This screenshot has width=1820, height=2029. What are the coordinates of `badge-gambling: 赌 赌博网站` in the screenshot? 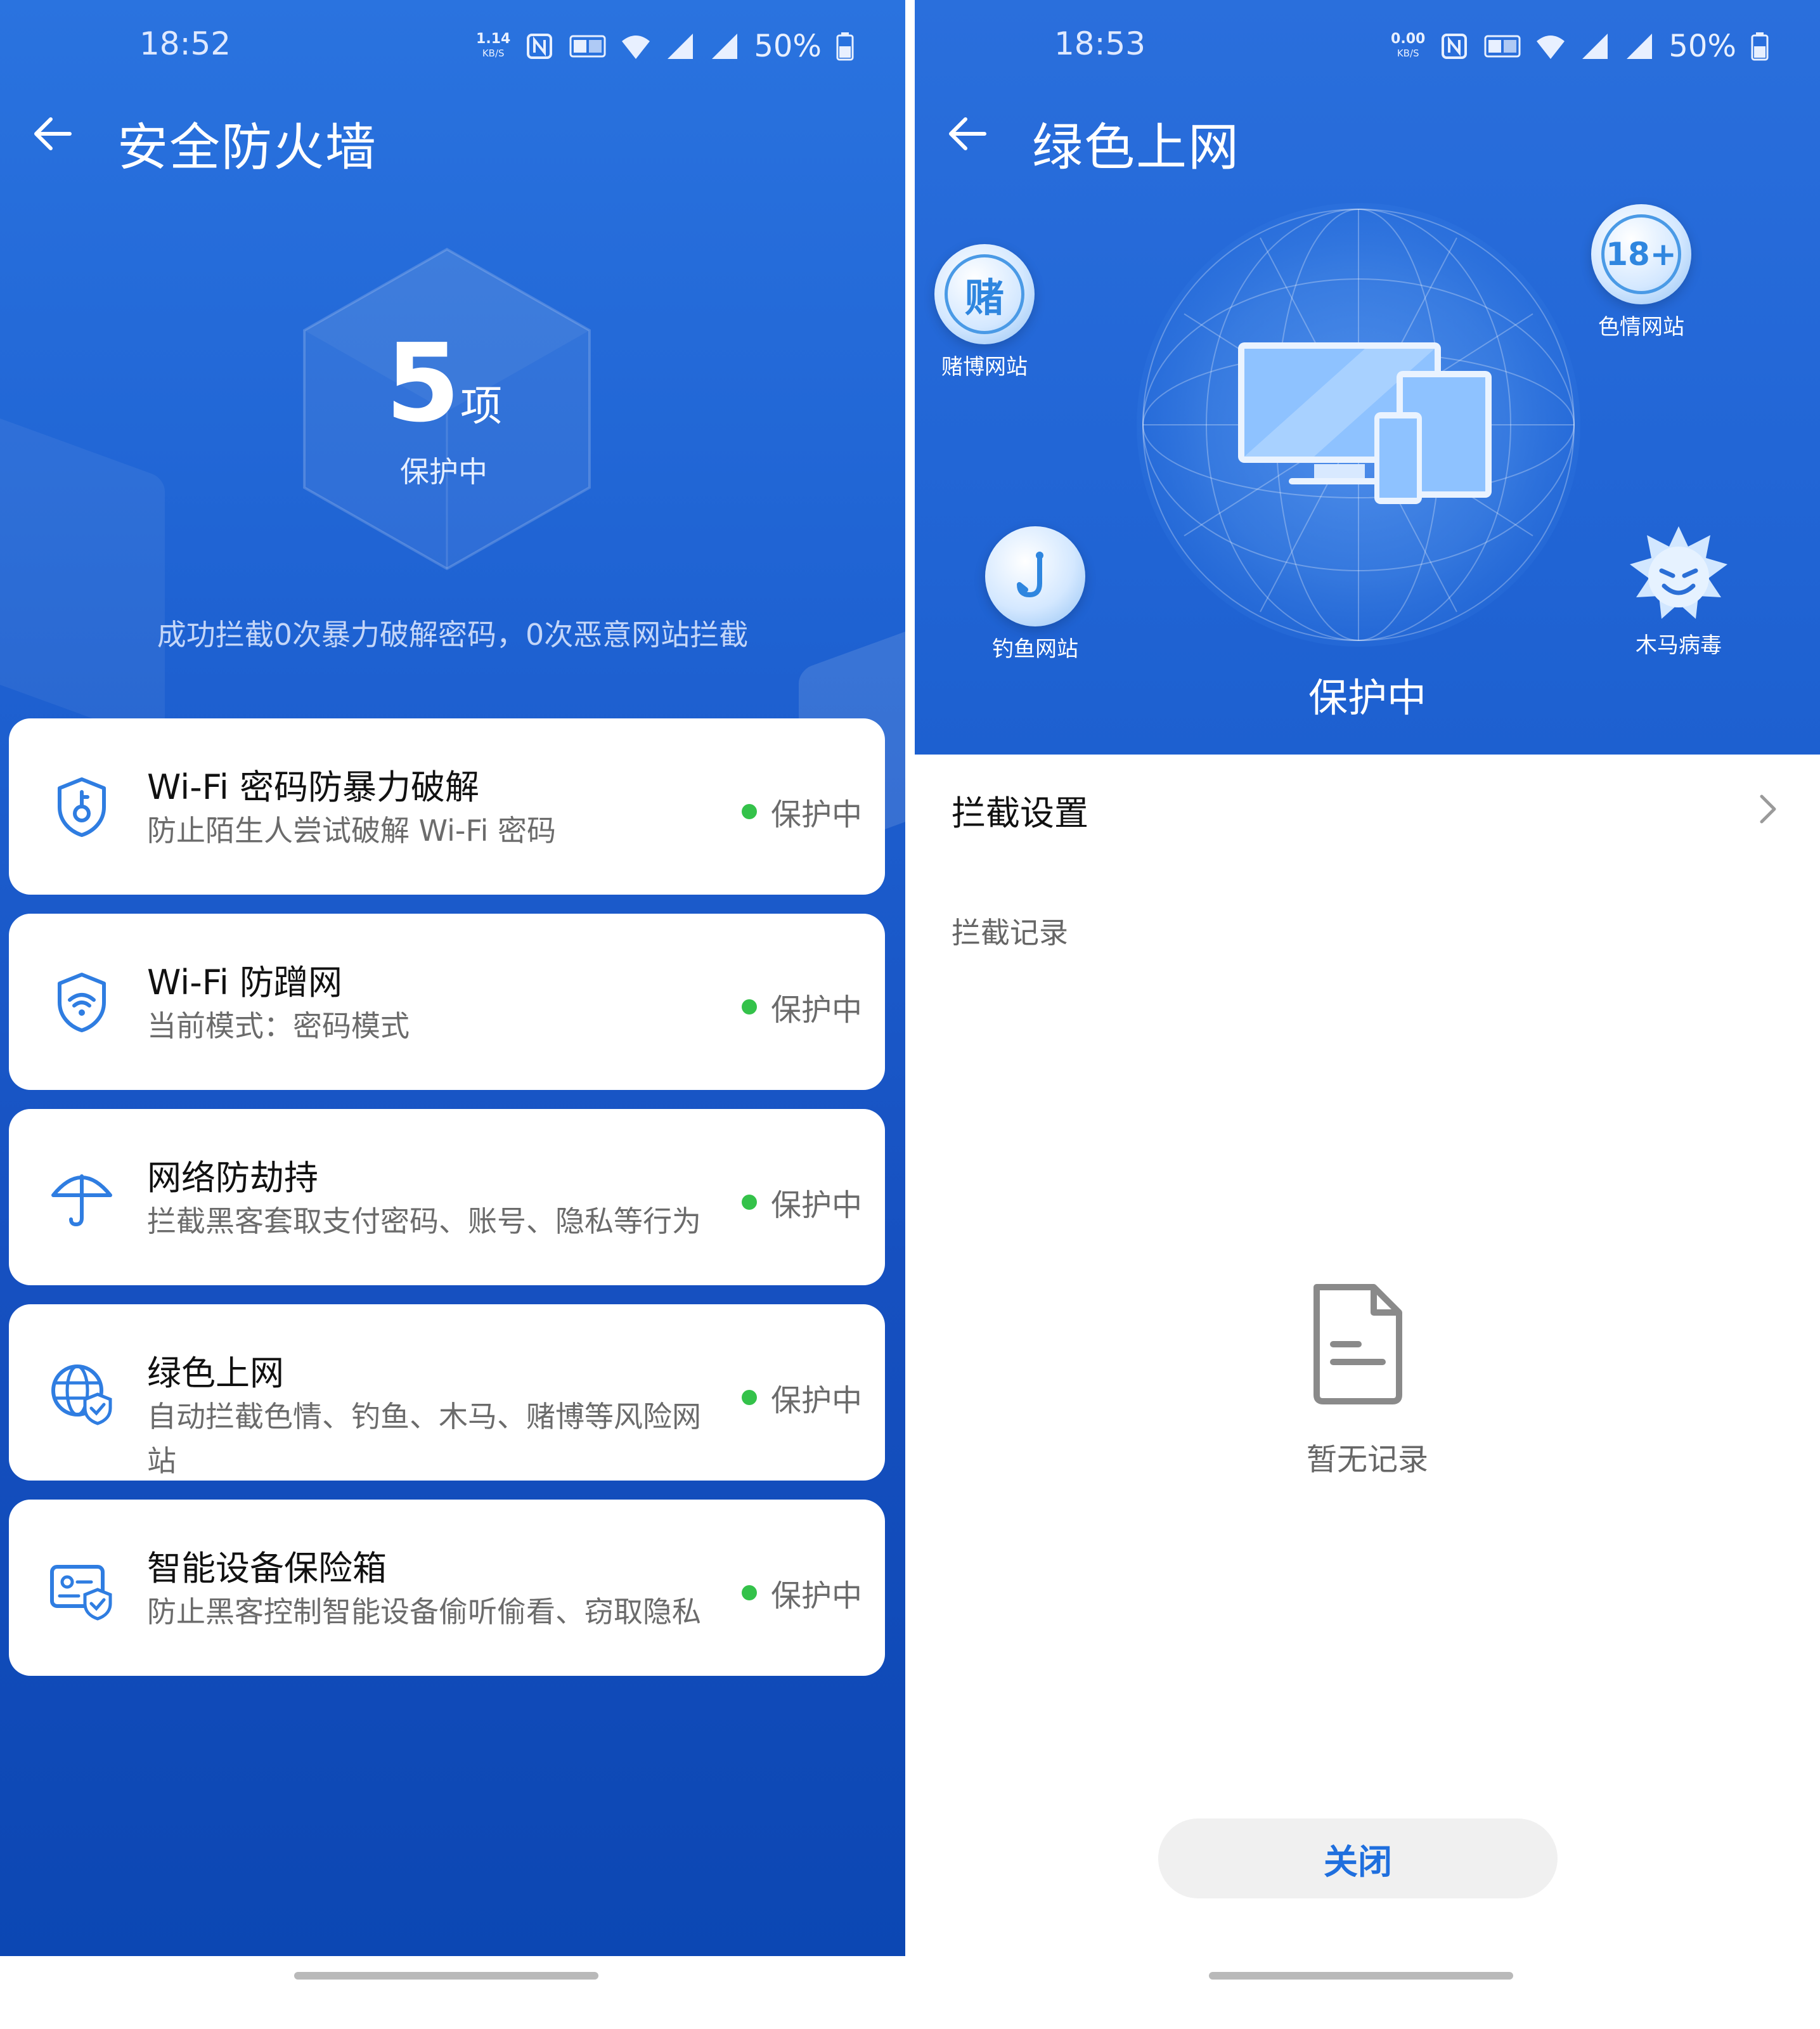 It's located at (984, 312).